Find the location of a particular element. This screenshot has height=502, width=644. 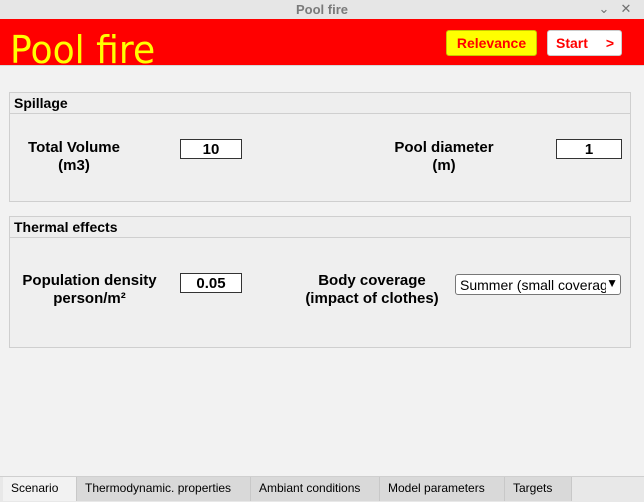

window-title: Pool fire is located at coordinates (321, 9).